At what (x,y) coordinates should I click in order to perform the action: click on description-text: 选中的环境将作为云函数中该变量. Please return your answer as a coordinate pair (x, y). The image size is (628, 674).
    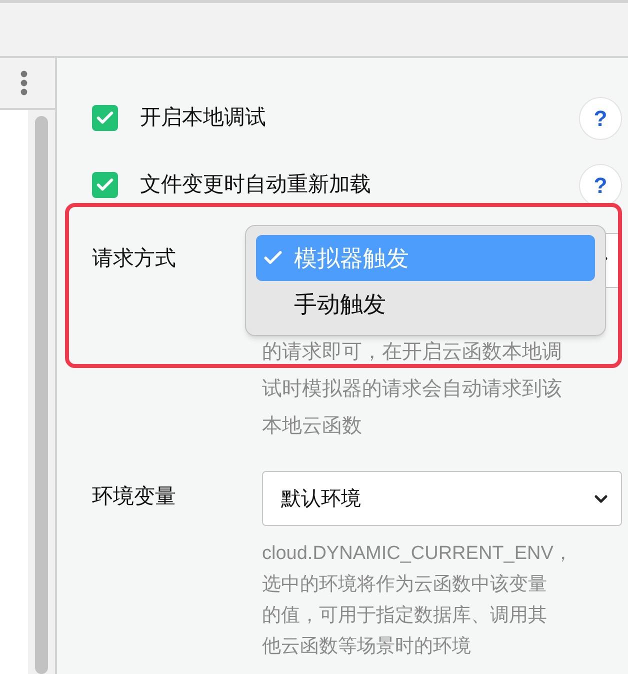
    Looking at the image, I should click on (405, 585).